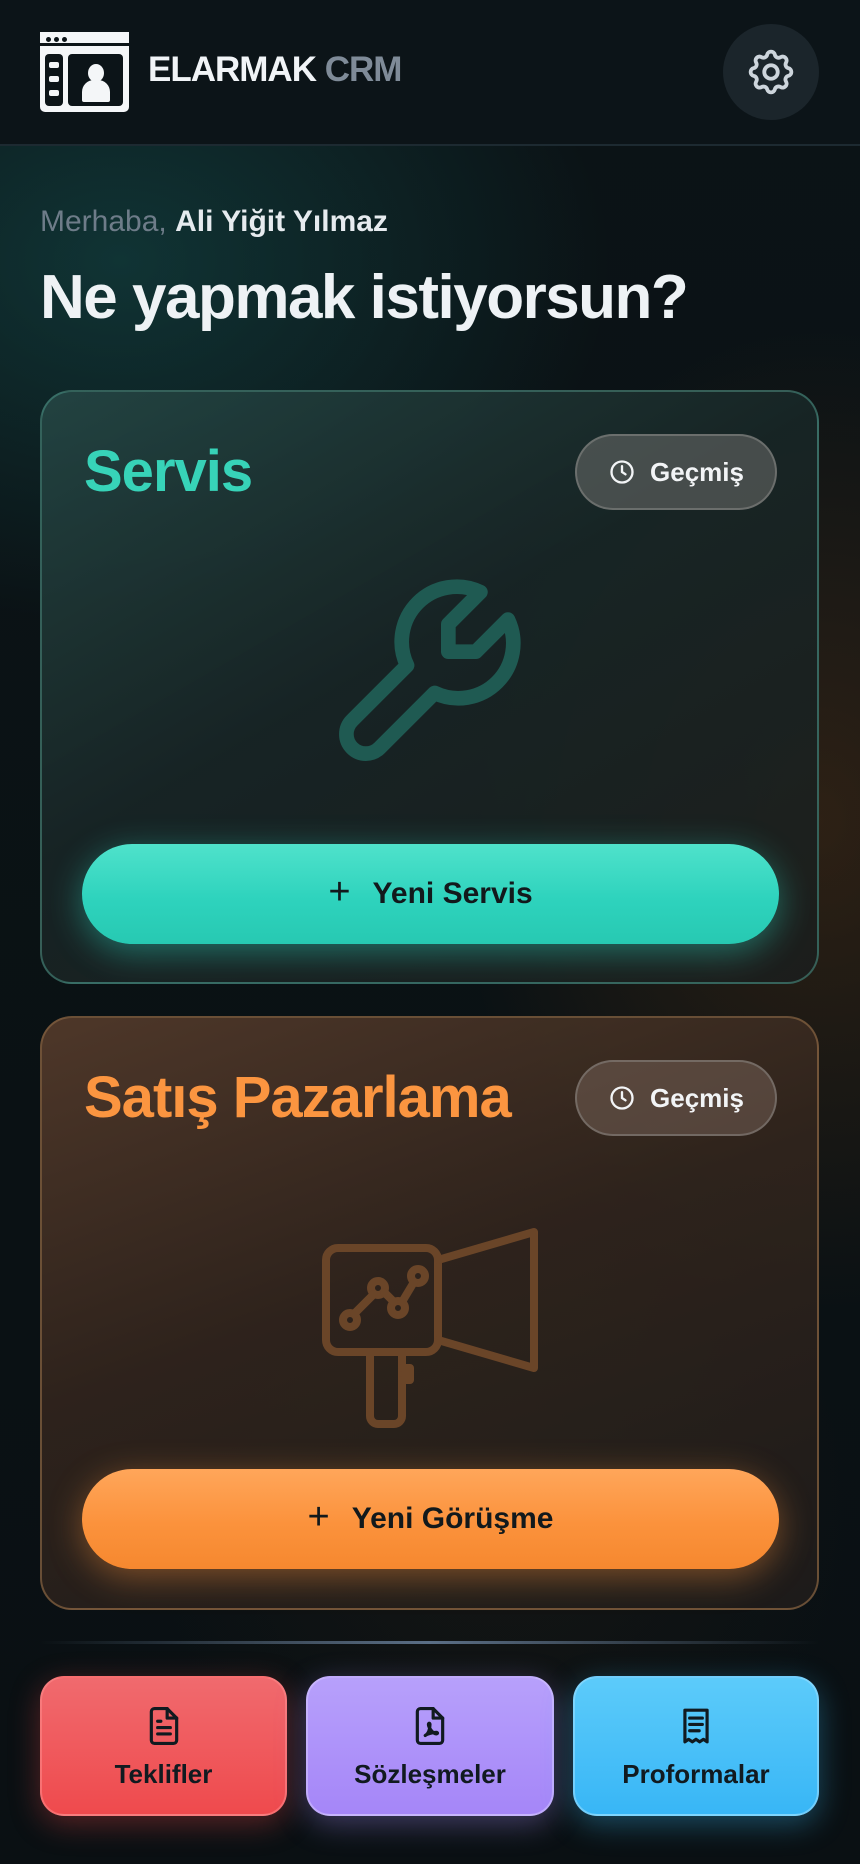 This screenshot has height=1864, width=860. I want to click on tile-offers-label: Teklifler, so click(163, 1773).